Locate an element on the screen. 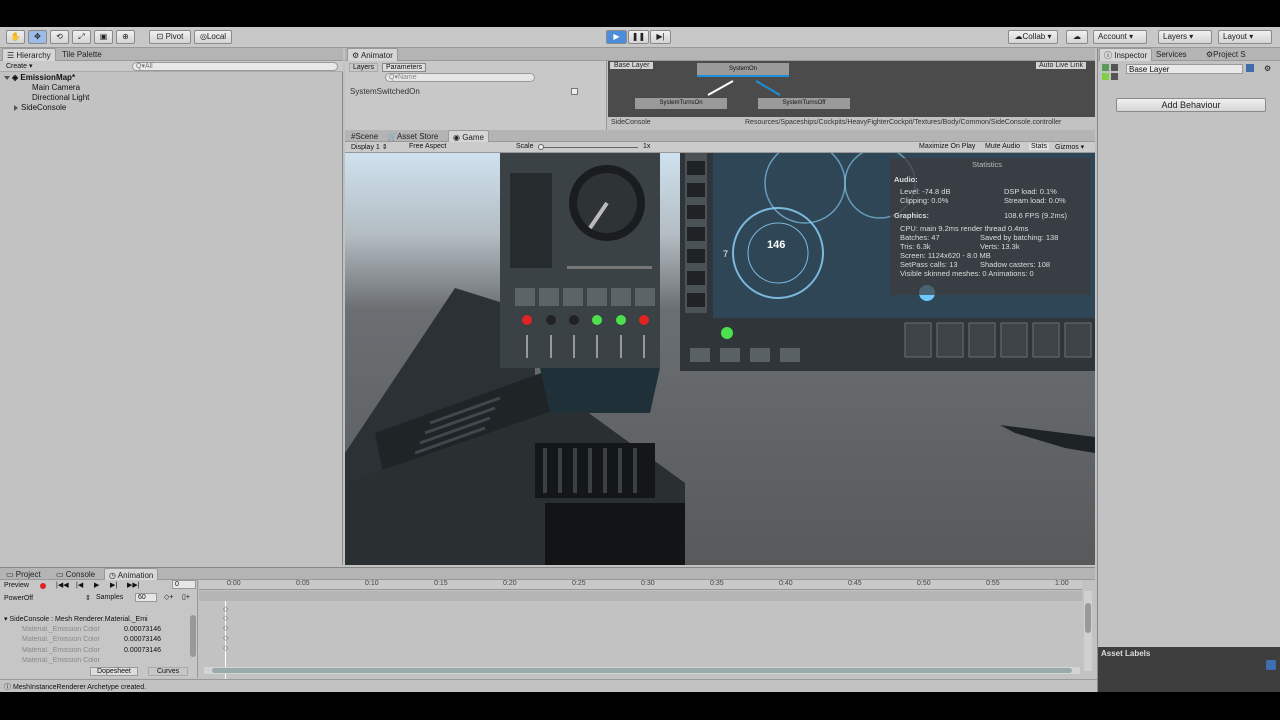 This screenshot has width=1280, height=720. stats-fps: 108.6 FPS (9.2ms) is located at coordinates (1035, 215).